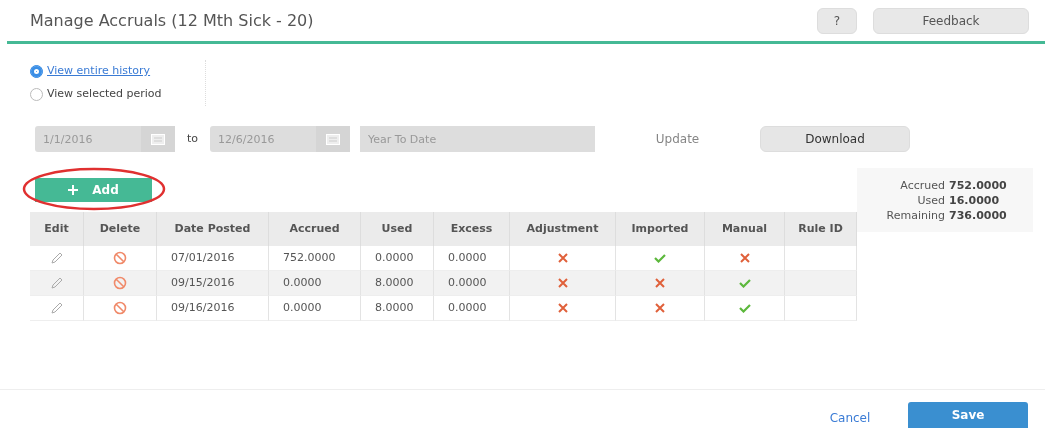  I want to click on column-header: Accrued, so click(315, 229).